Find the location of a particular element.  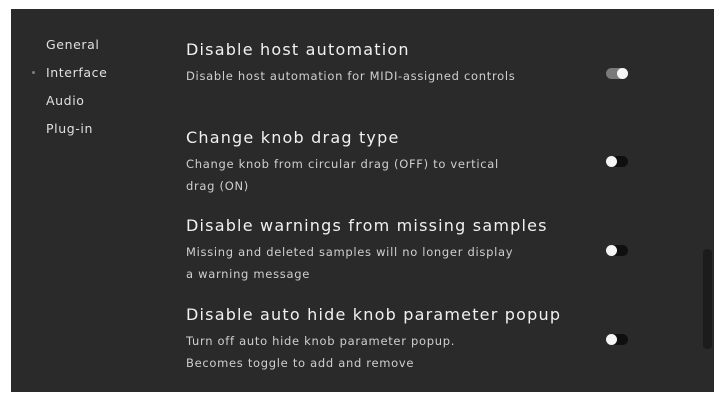

sidebar-item-audio: Audio is located at coordinates (65, 100).